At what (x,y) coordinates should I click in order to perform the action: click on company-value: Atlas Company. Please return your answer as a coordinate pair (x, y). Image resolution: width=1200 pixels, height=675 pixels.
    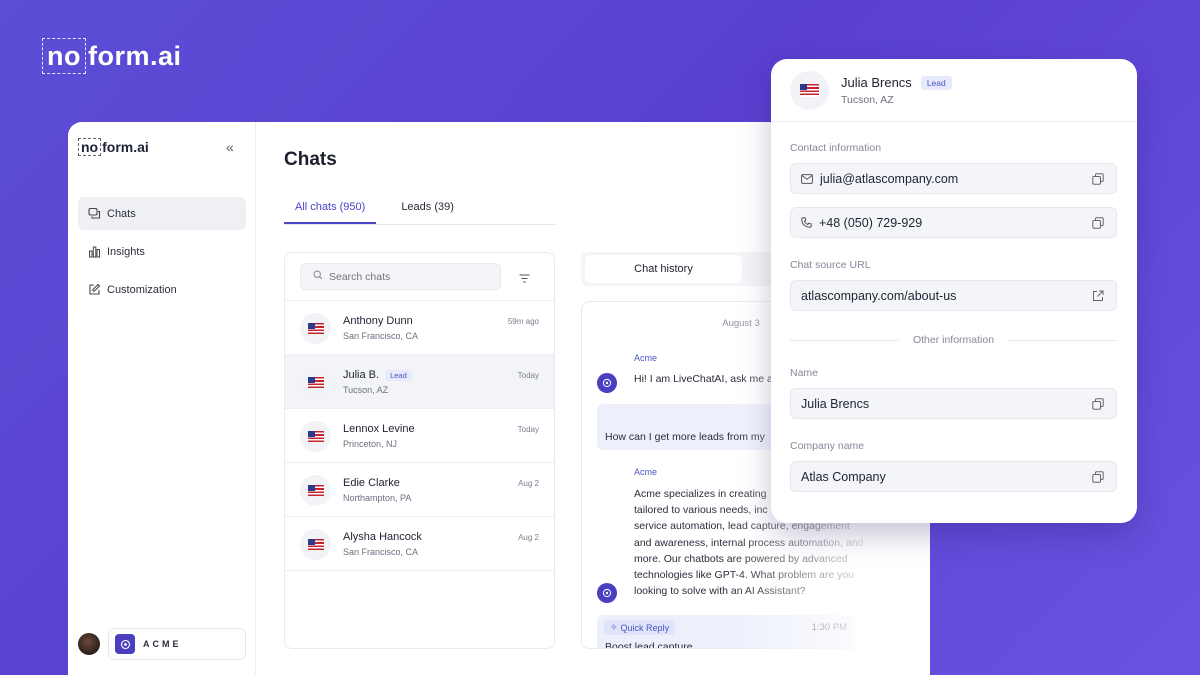
    Looking at the image, I should click on (843, 476).